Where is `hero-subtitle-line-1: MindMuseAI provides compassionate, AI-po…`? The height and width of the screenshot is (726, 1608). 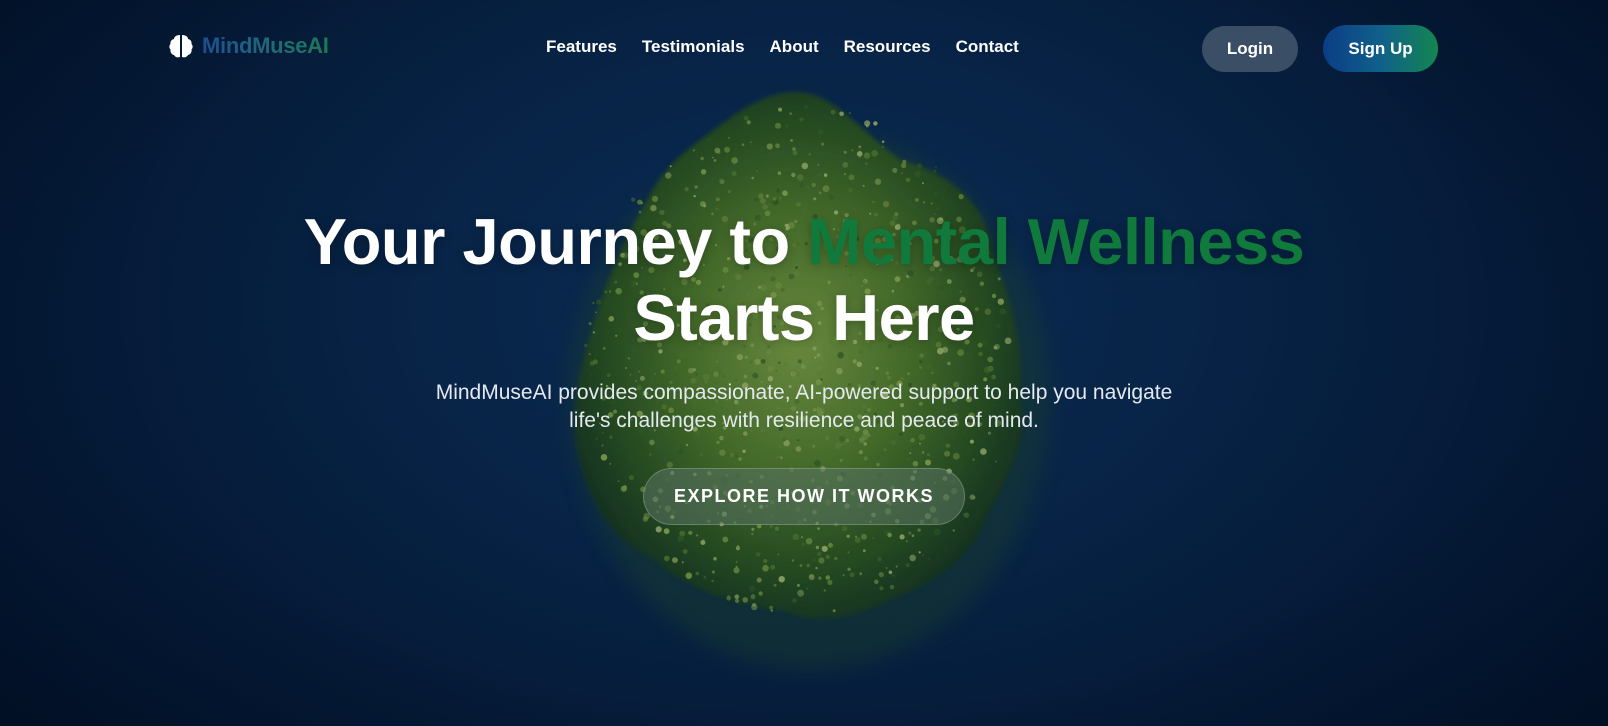 hero-subtitle-line-1: MindMuseAI provides compassionate, AI-po… is located at coordinates (804, 392).